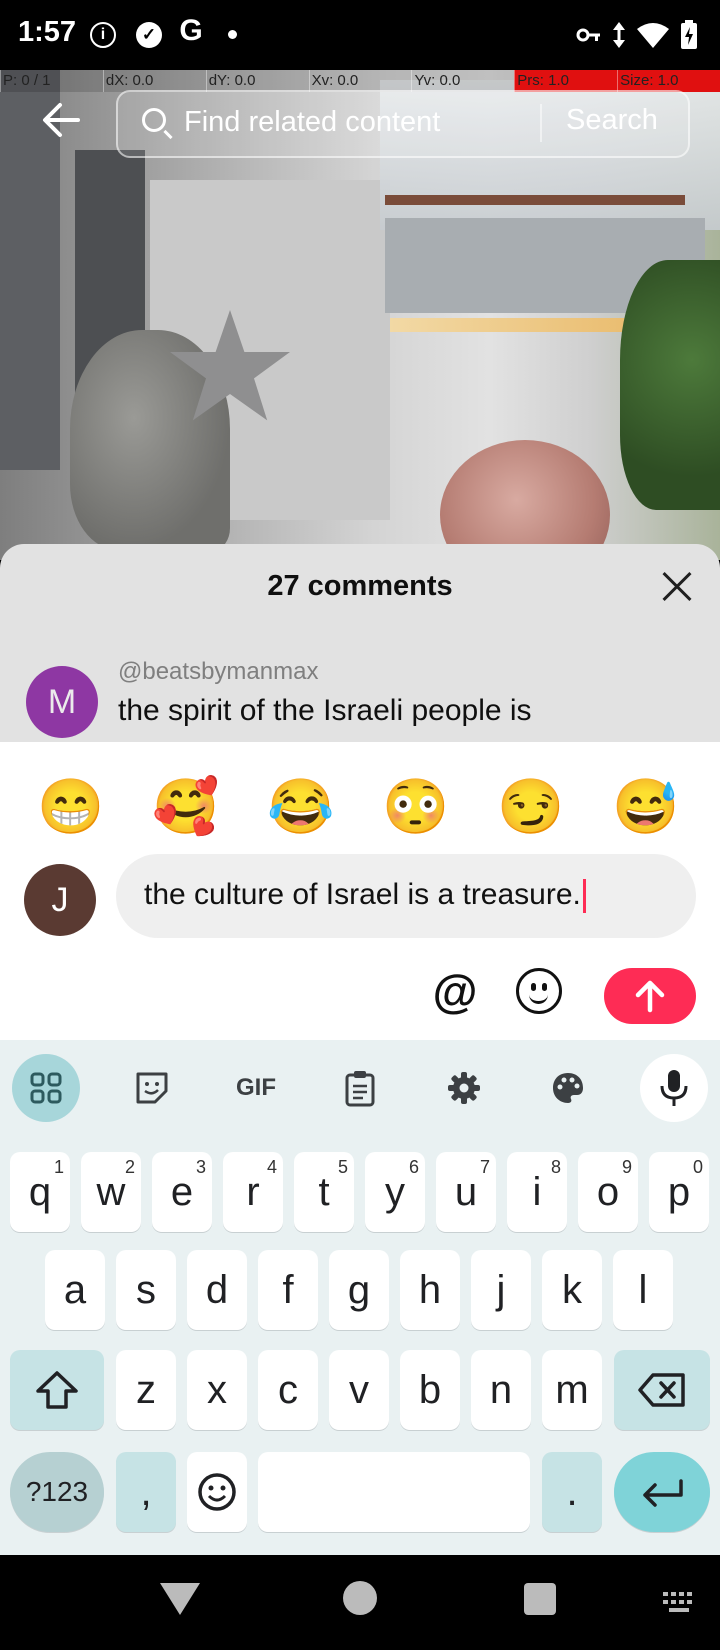 The width and height of the screenshot is (720, 1650). I want to click on period-key: ., so click(572, 1492).